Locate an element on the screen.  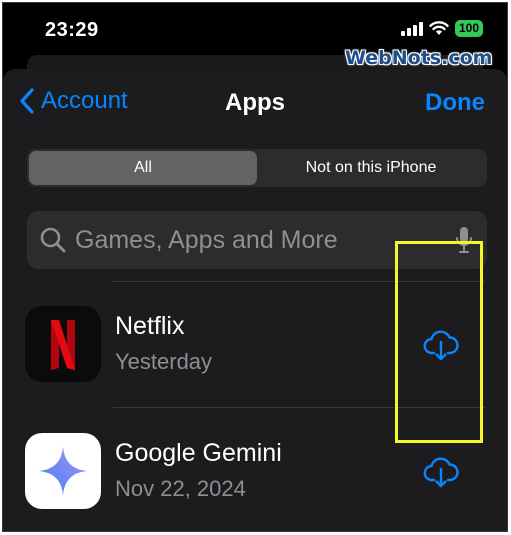
back-button: Account is located at coordinates (73, 101).